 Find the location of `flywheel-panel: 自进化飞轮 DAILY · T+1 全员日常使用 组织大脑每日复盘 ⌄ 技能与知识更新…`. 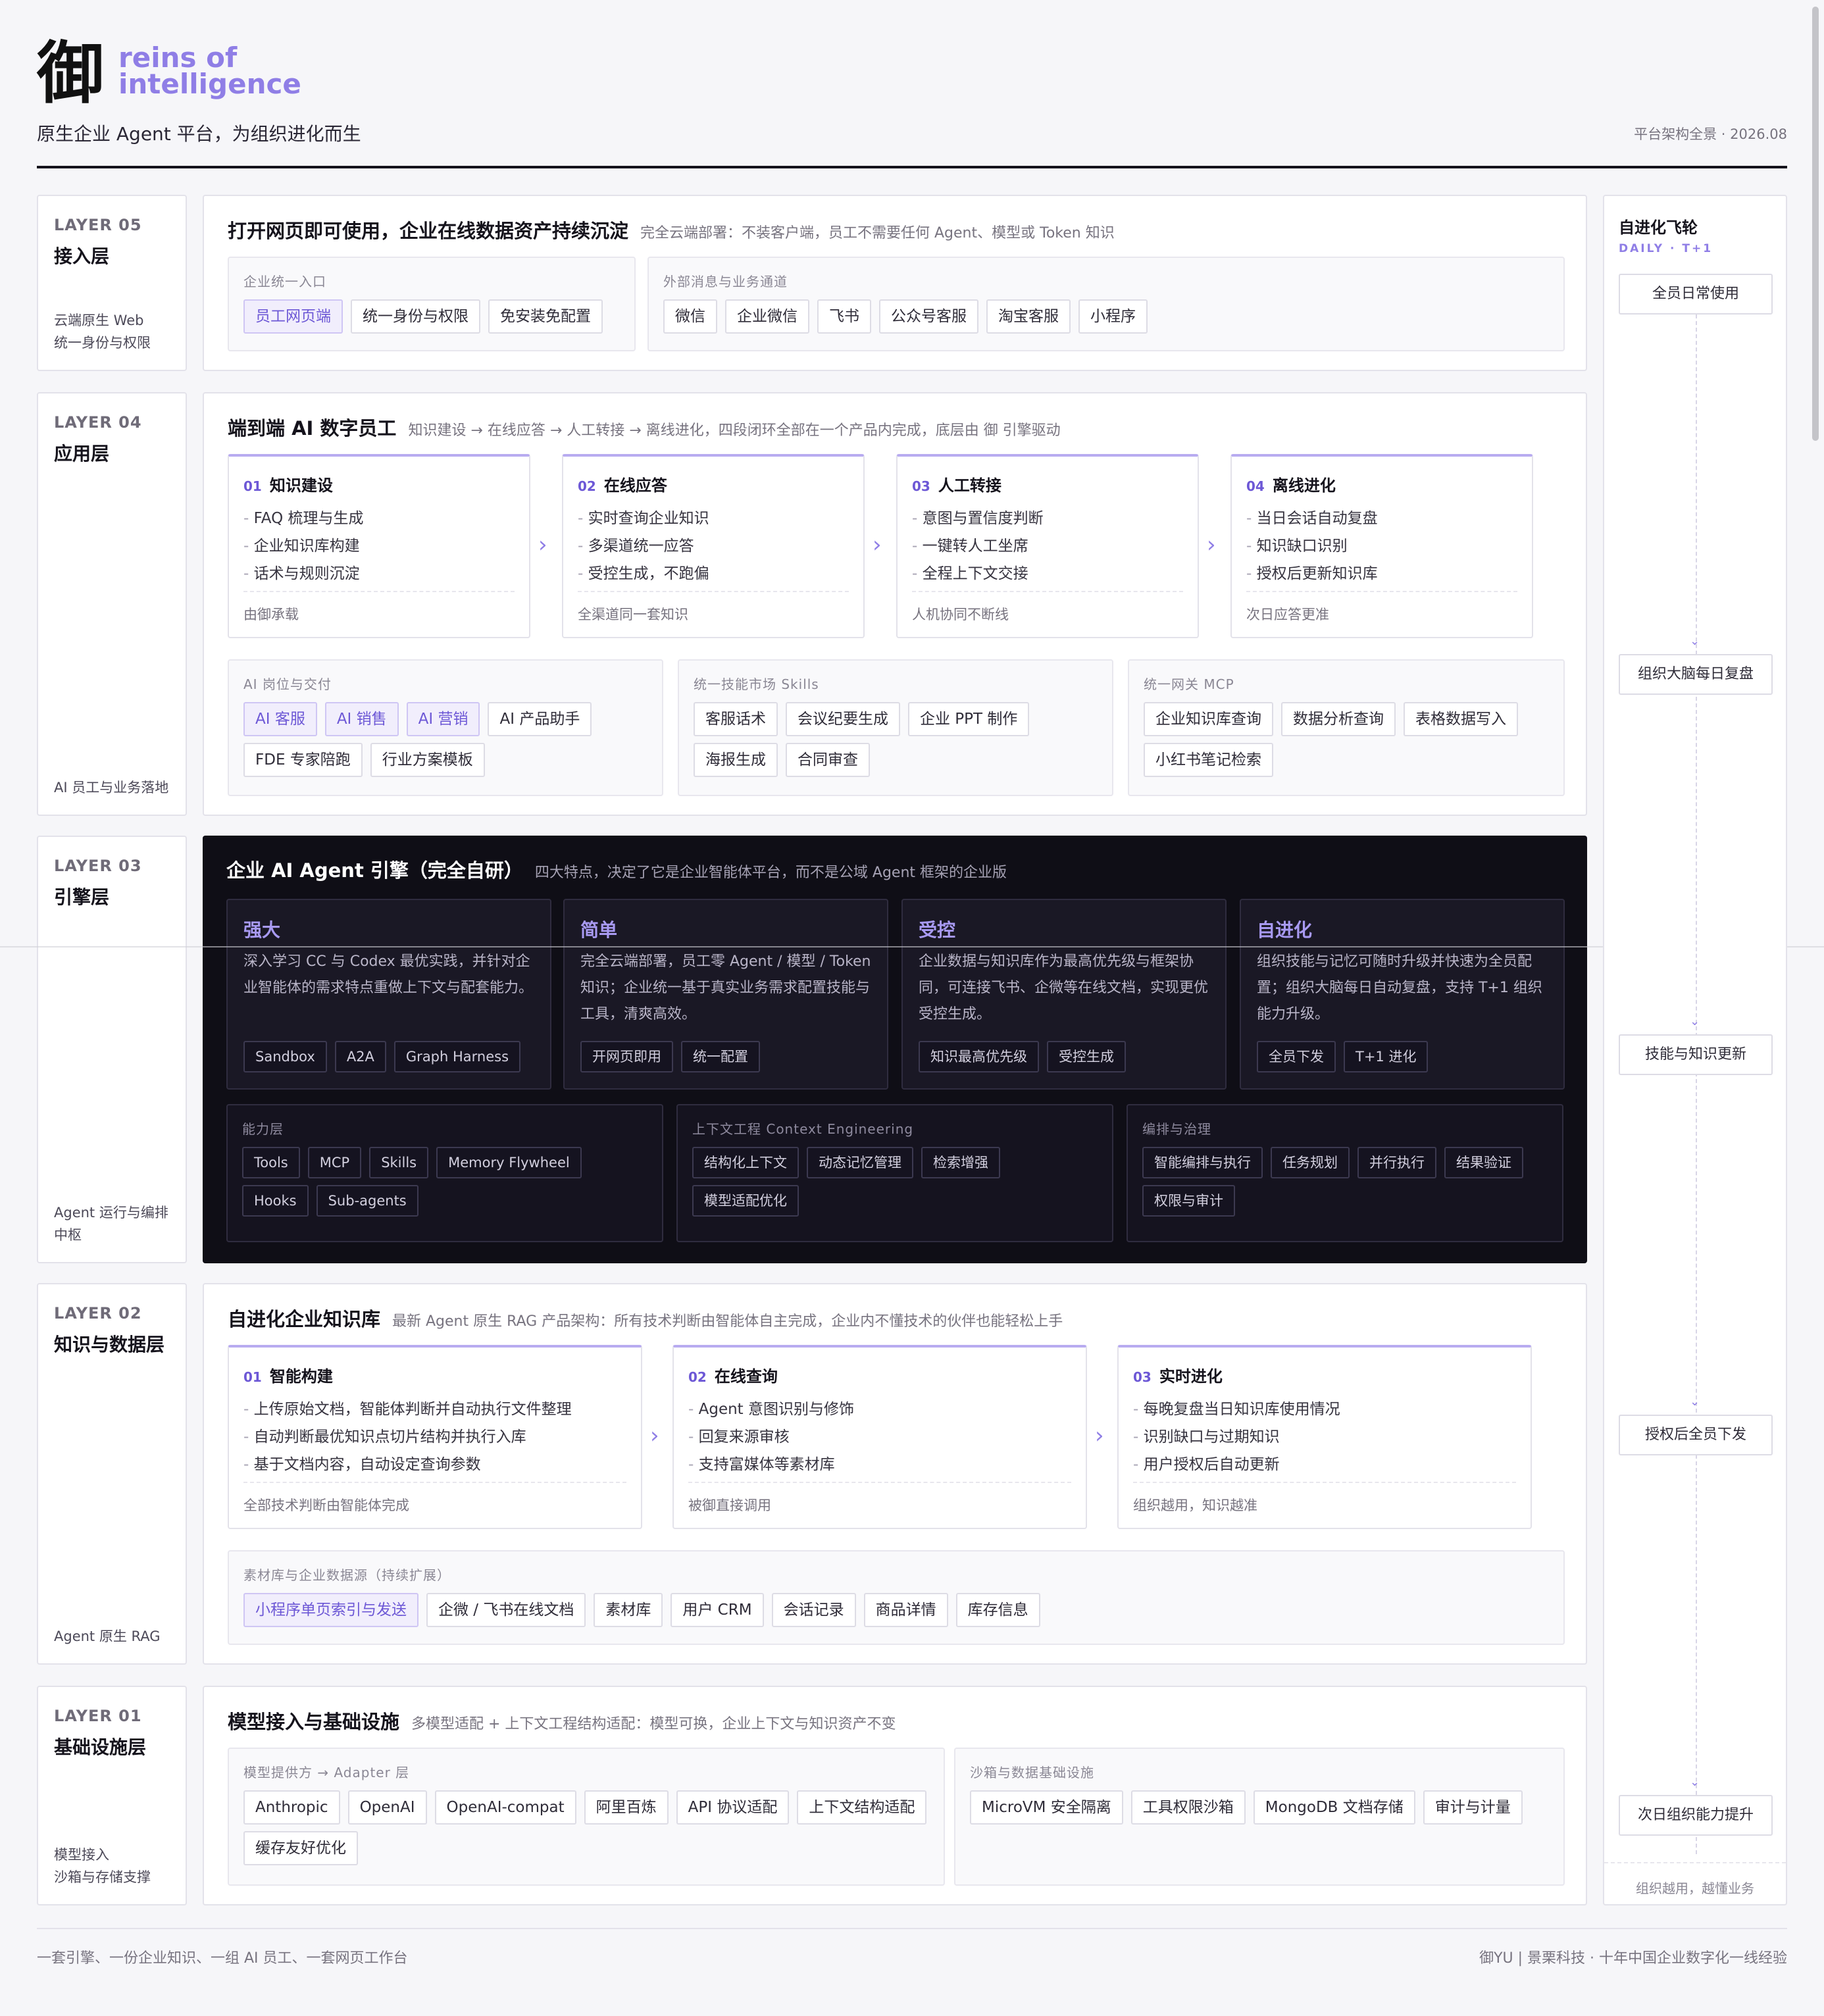

flywheel-panel: 自进化飞轮 DAILY · T+1 全员日常使用 组织大脑每日复盘 ⌄ 技能与知识更新… is located at coordinates (1695, 1050).